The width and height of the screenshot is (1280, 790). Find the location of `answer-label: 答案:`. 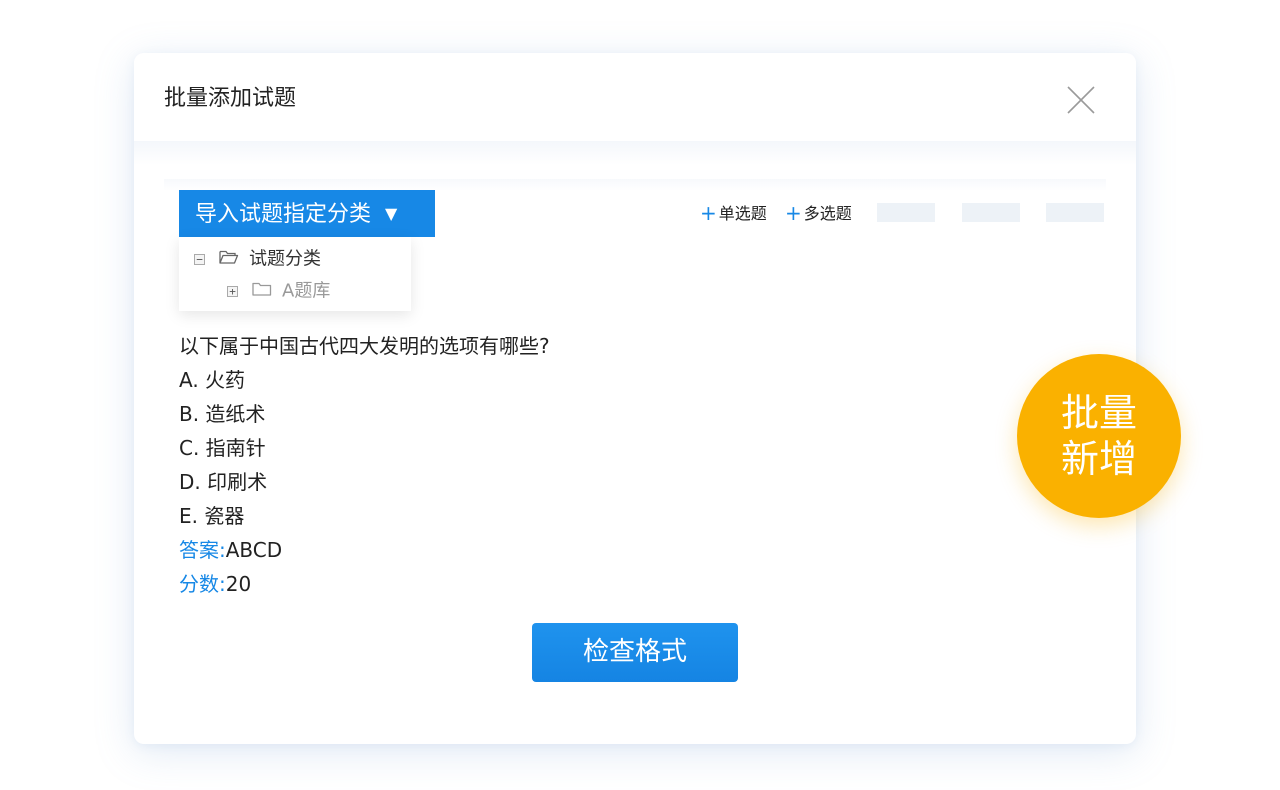

answer-label: 答案: is located at coordinates (202, 550).